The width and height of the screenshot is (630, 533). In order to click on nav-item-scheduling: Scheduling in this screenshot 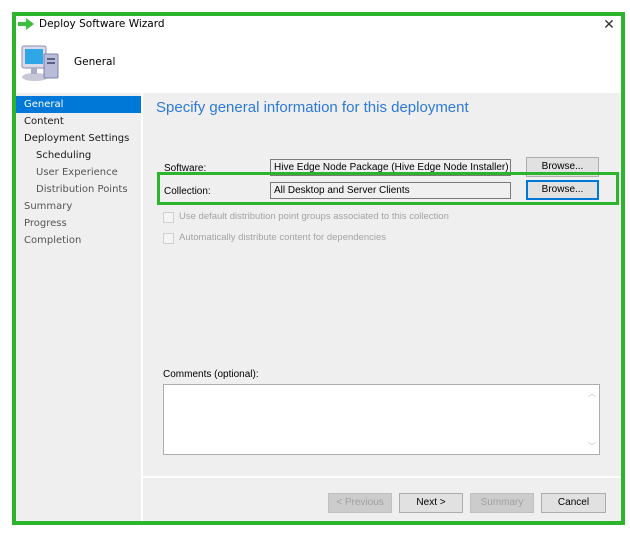, I will do `click(77, 155)`.